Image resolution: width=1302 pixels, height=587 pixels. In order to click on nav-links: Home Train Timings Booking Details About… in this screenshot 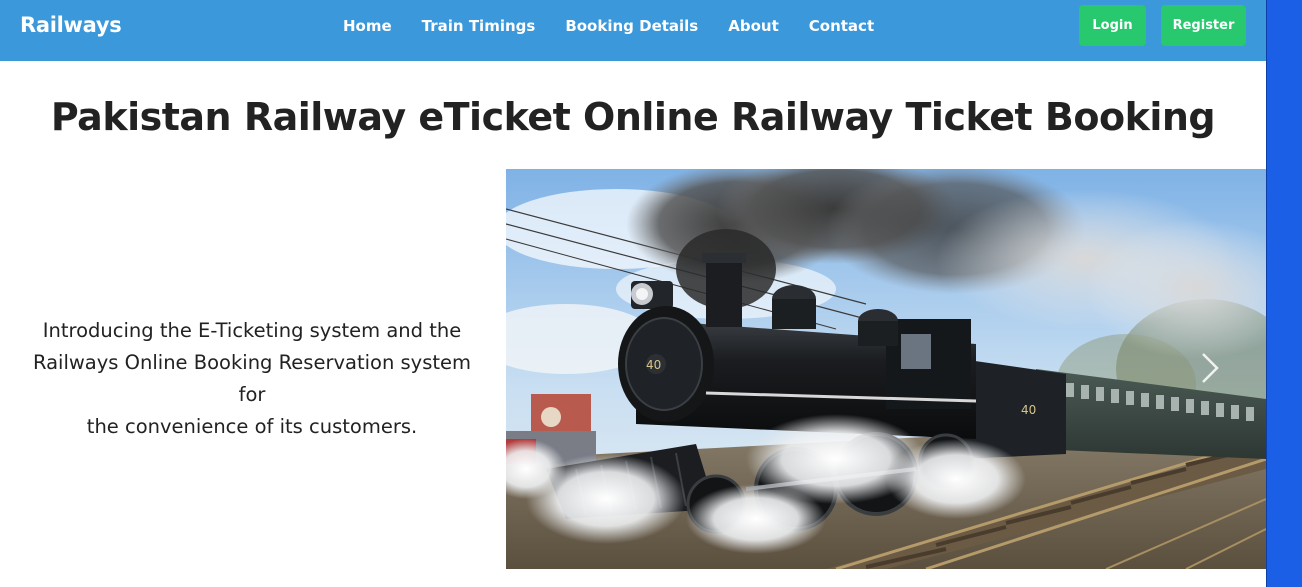, I will do `click(623, 26)`.